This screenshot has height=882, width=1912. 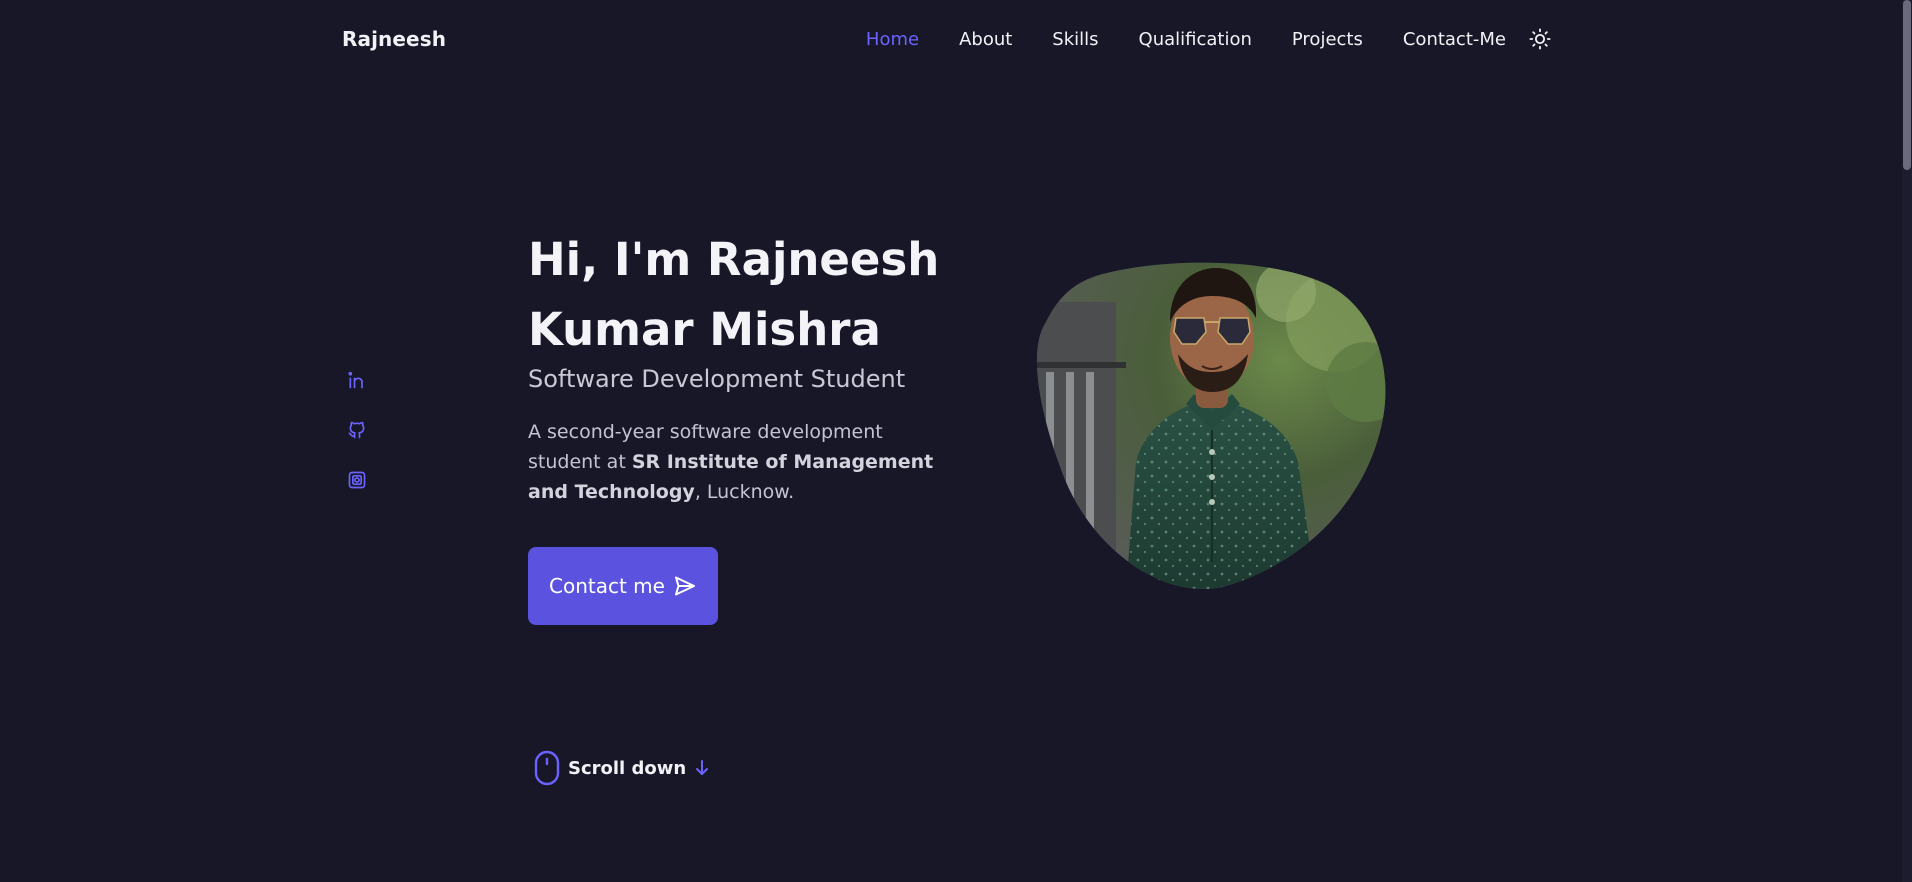 I want to click on scroll-down-label: Scroll down, so click(x=627, y=768).